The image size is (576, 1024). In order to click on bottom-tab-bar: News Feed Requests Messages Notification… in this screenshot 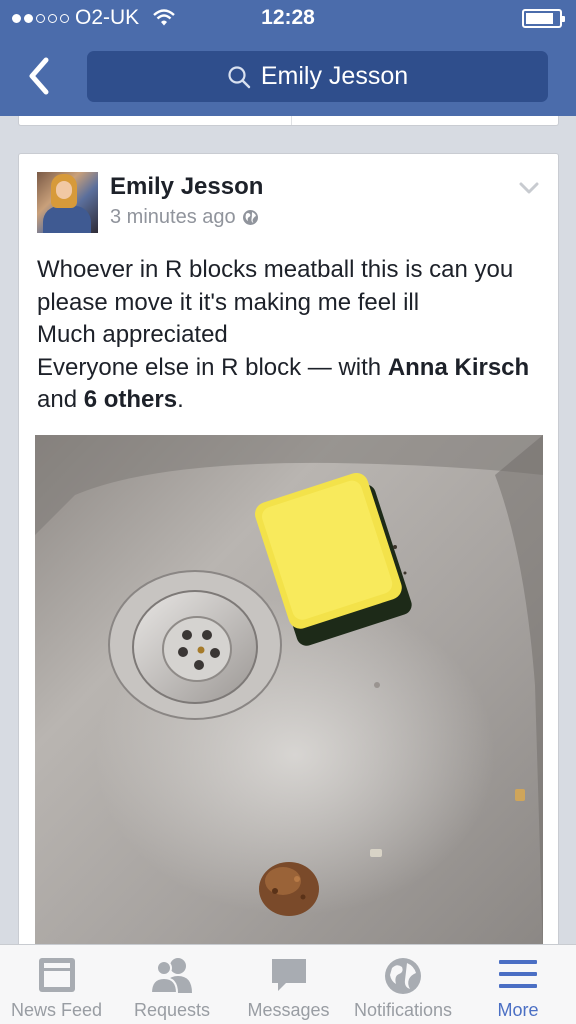, I will do `click(288, 984)`.